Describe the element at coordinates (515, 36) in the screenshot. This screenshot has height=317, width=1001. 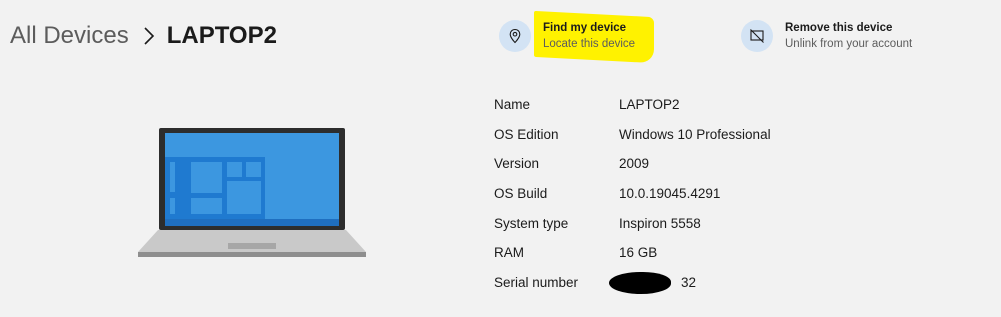
I see `location-pin-icon` at that location.